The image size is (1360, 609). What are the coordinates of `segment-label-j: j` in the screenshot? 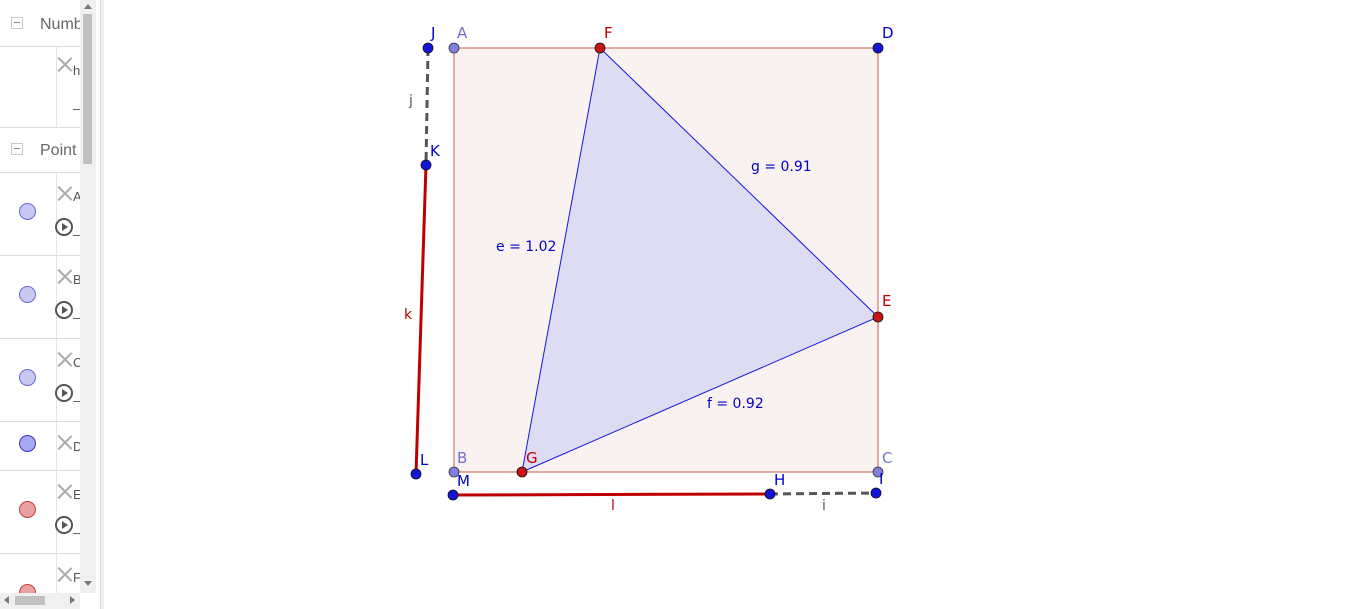 It's located at (410, 101).